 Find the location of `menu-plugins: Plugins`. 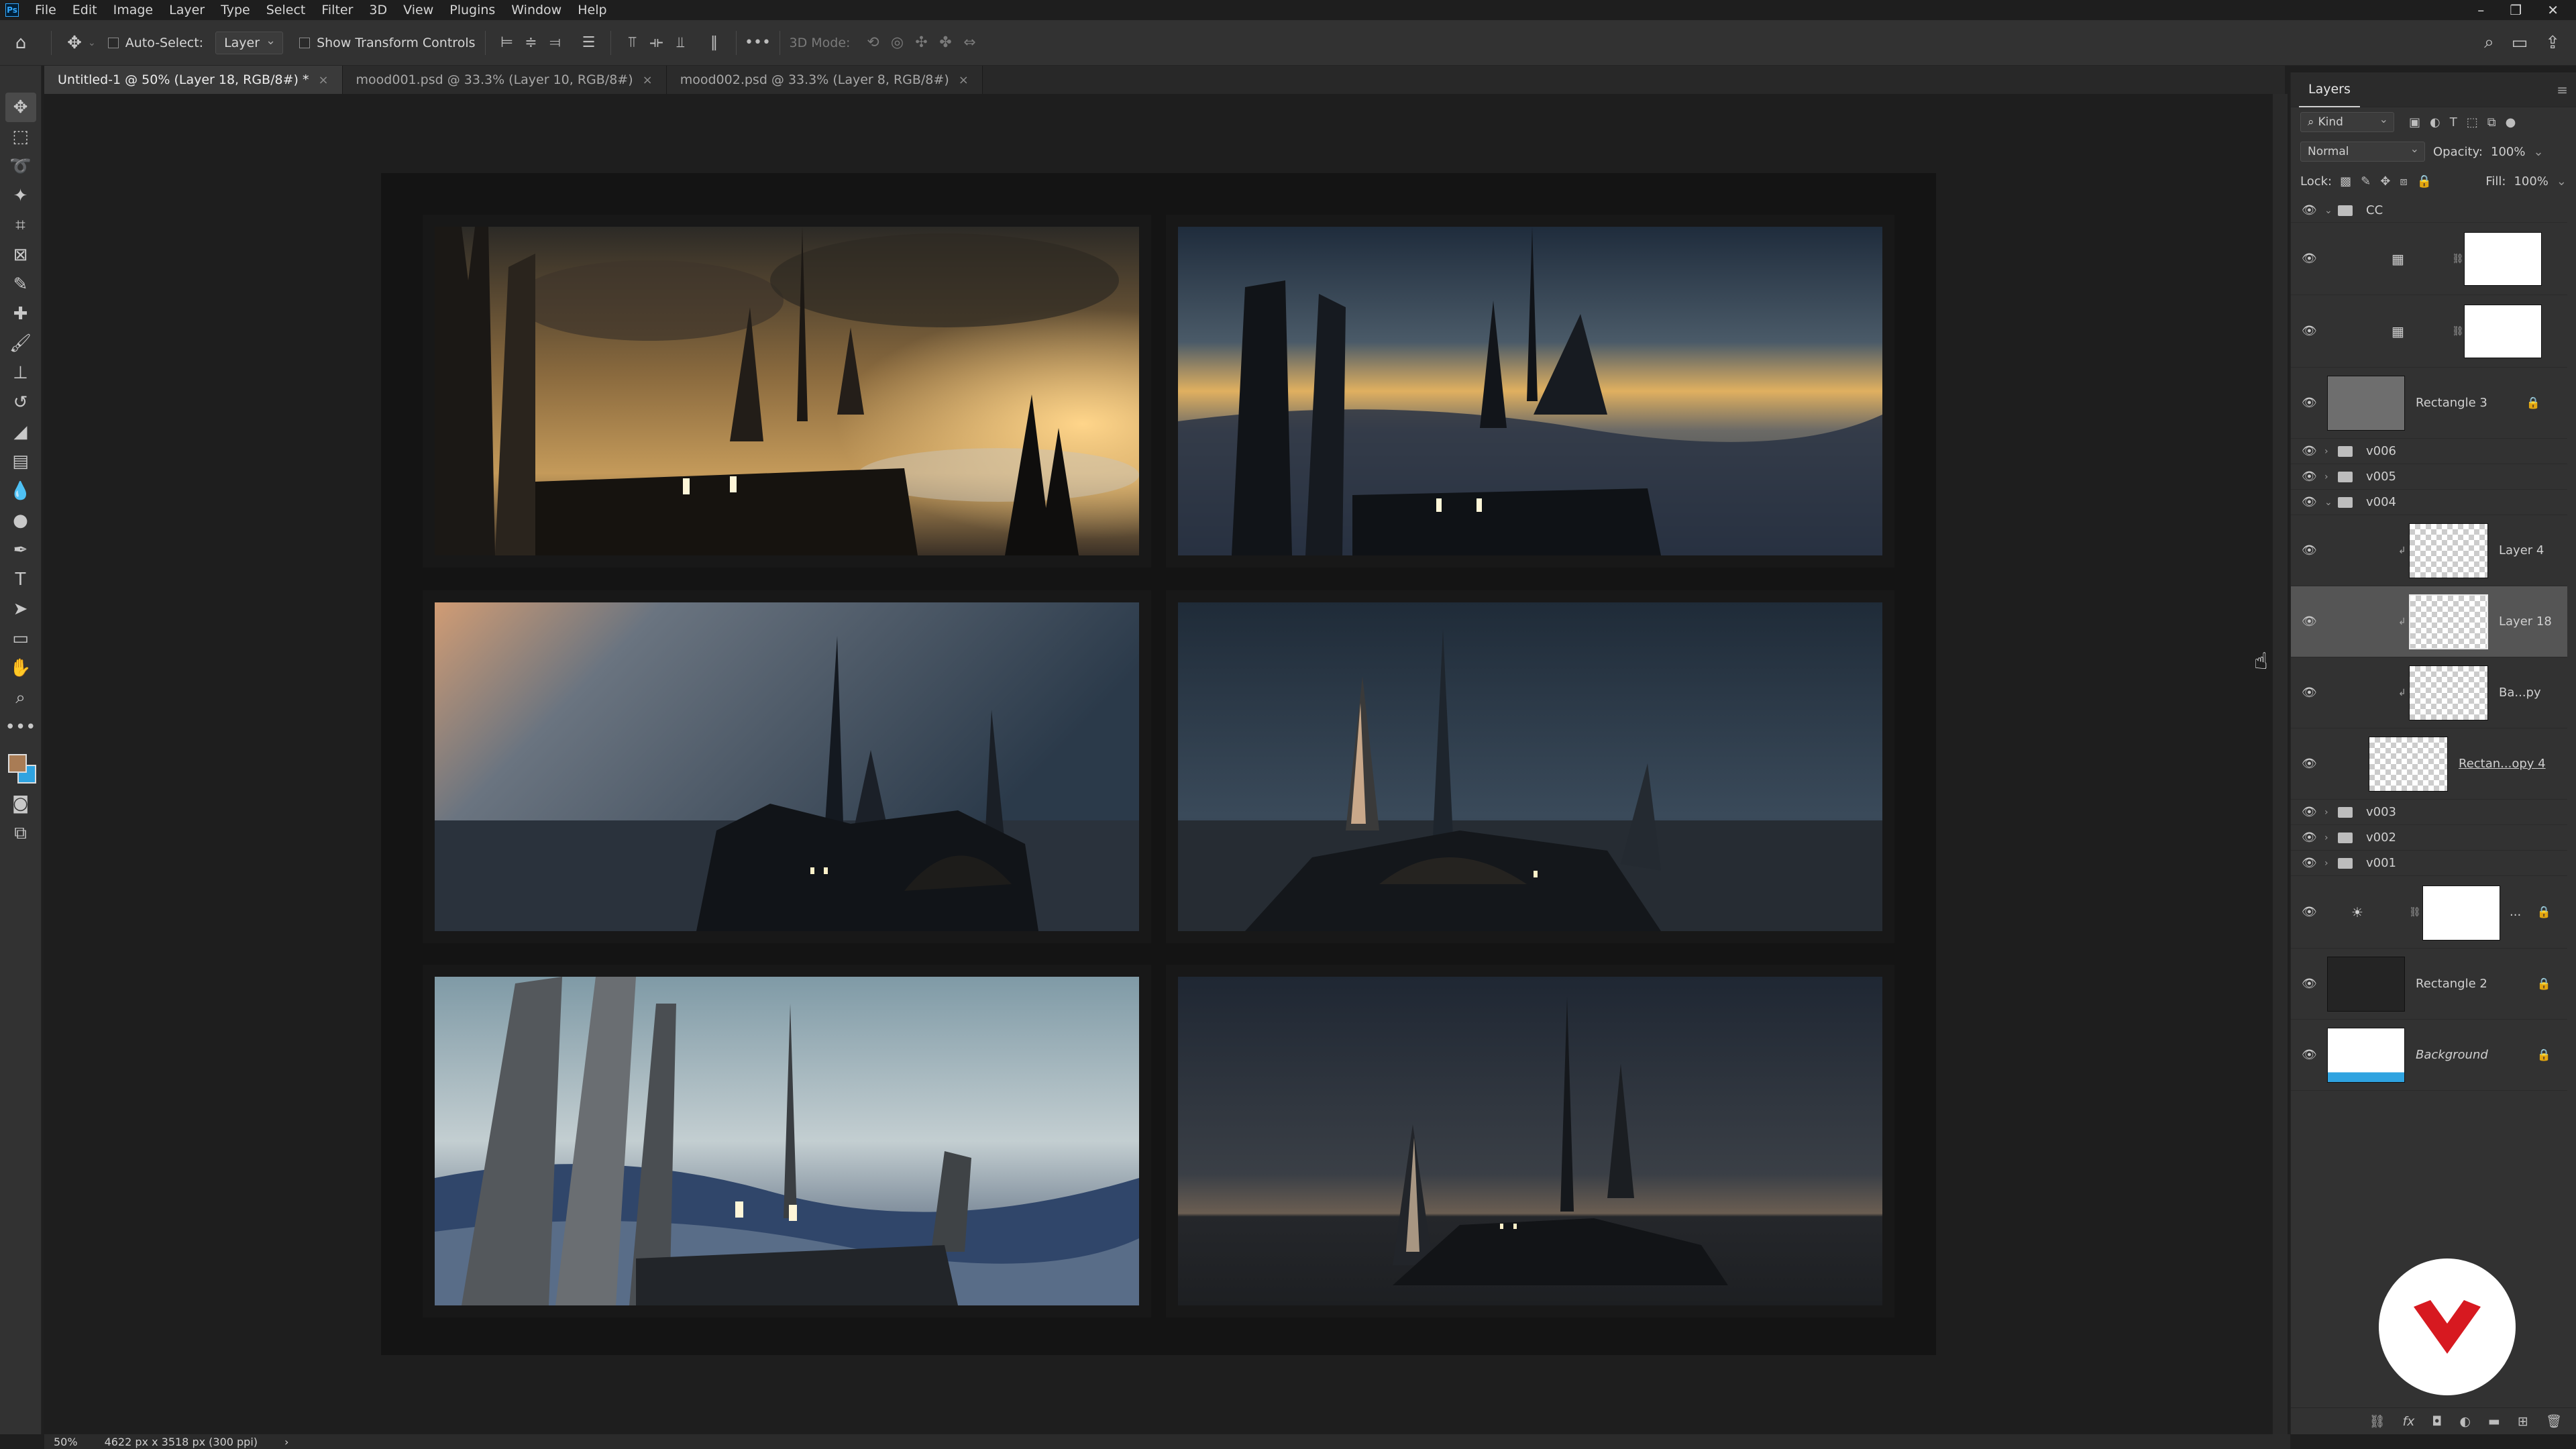

menu-plugins: Plugins is located at coordinates (472, 10).